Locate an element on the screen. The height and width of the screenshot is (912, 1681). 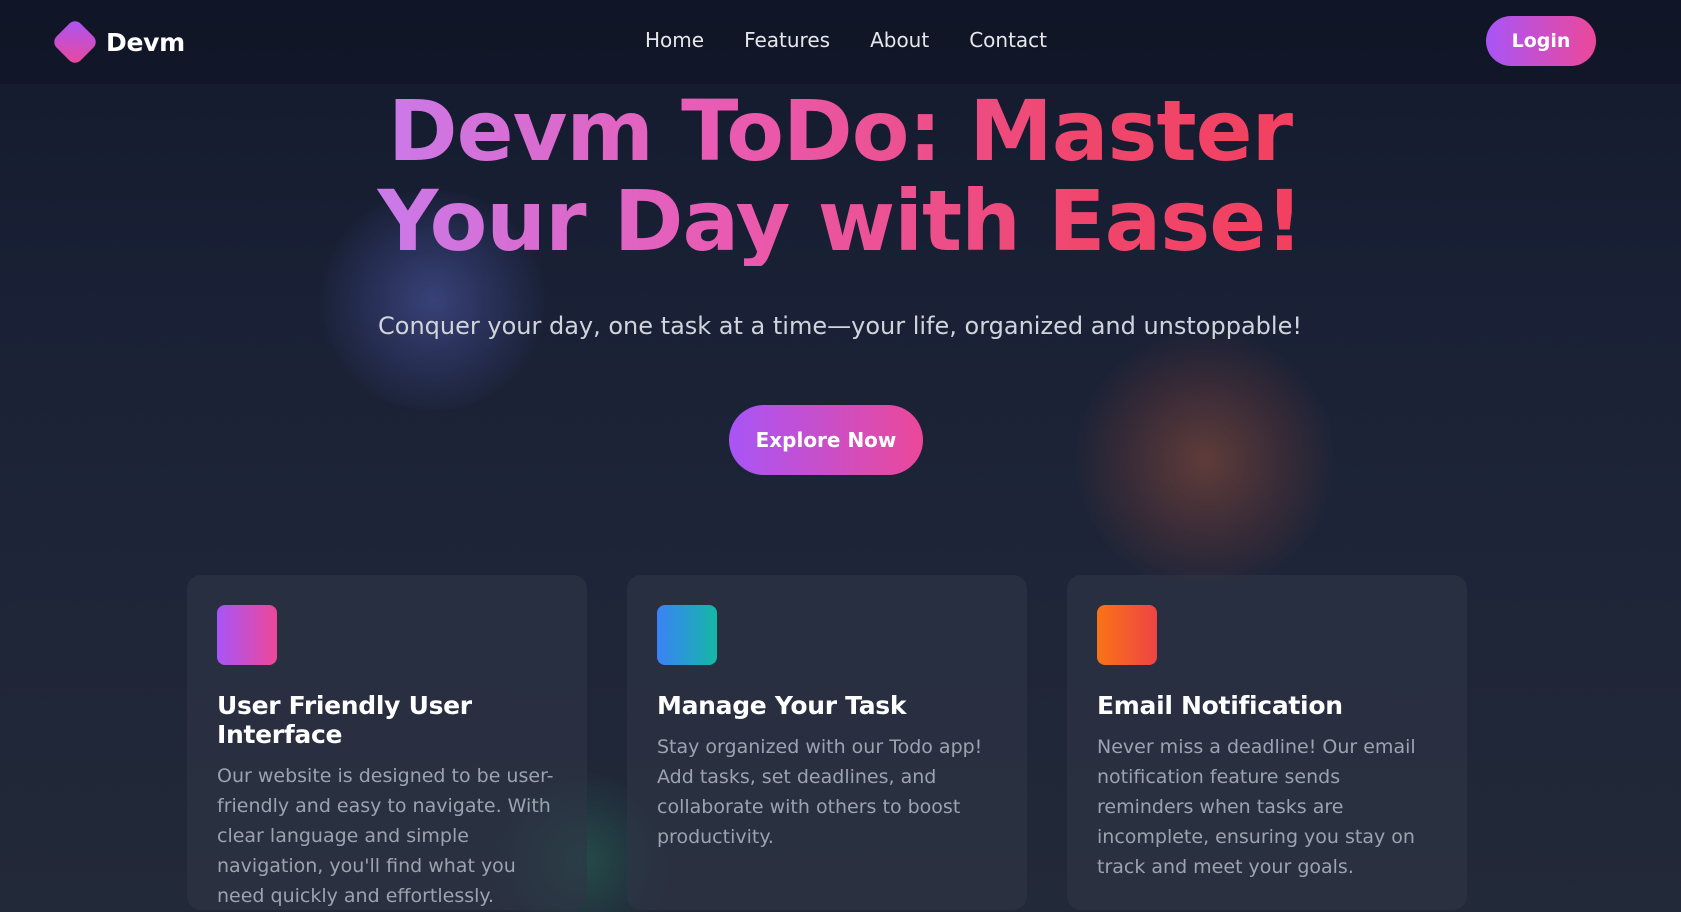
nav-link-contact: Contact is located at coordinates (1008, 40).